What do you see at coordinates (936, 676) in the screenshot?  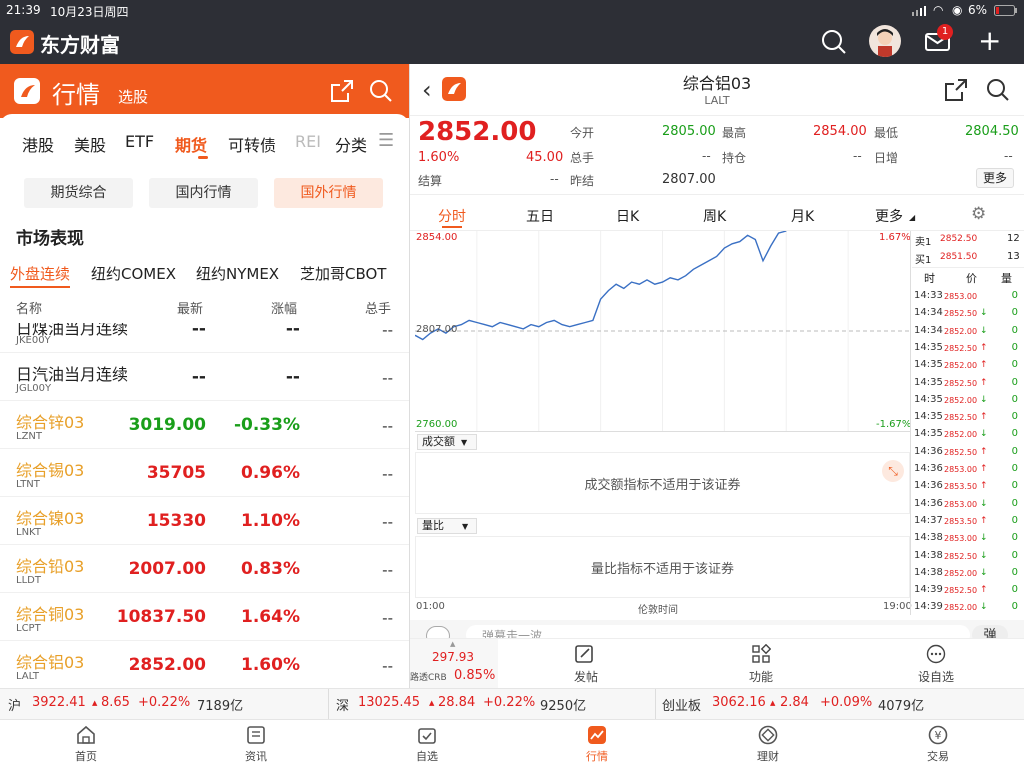 I see `add-watchlist-button: 设自选` at bounding box center [936, 676].